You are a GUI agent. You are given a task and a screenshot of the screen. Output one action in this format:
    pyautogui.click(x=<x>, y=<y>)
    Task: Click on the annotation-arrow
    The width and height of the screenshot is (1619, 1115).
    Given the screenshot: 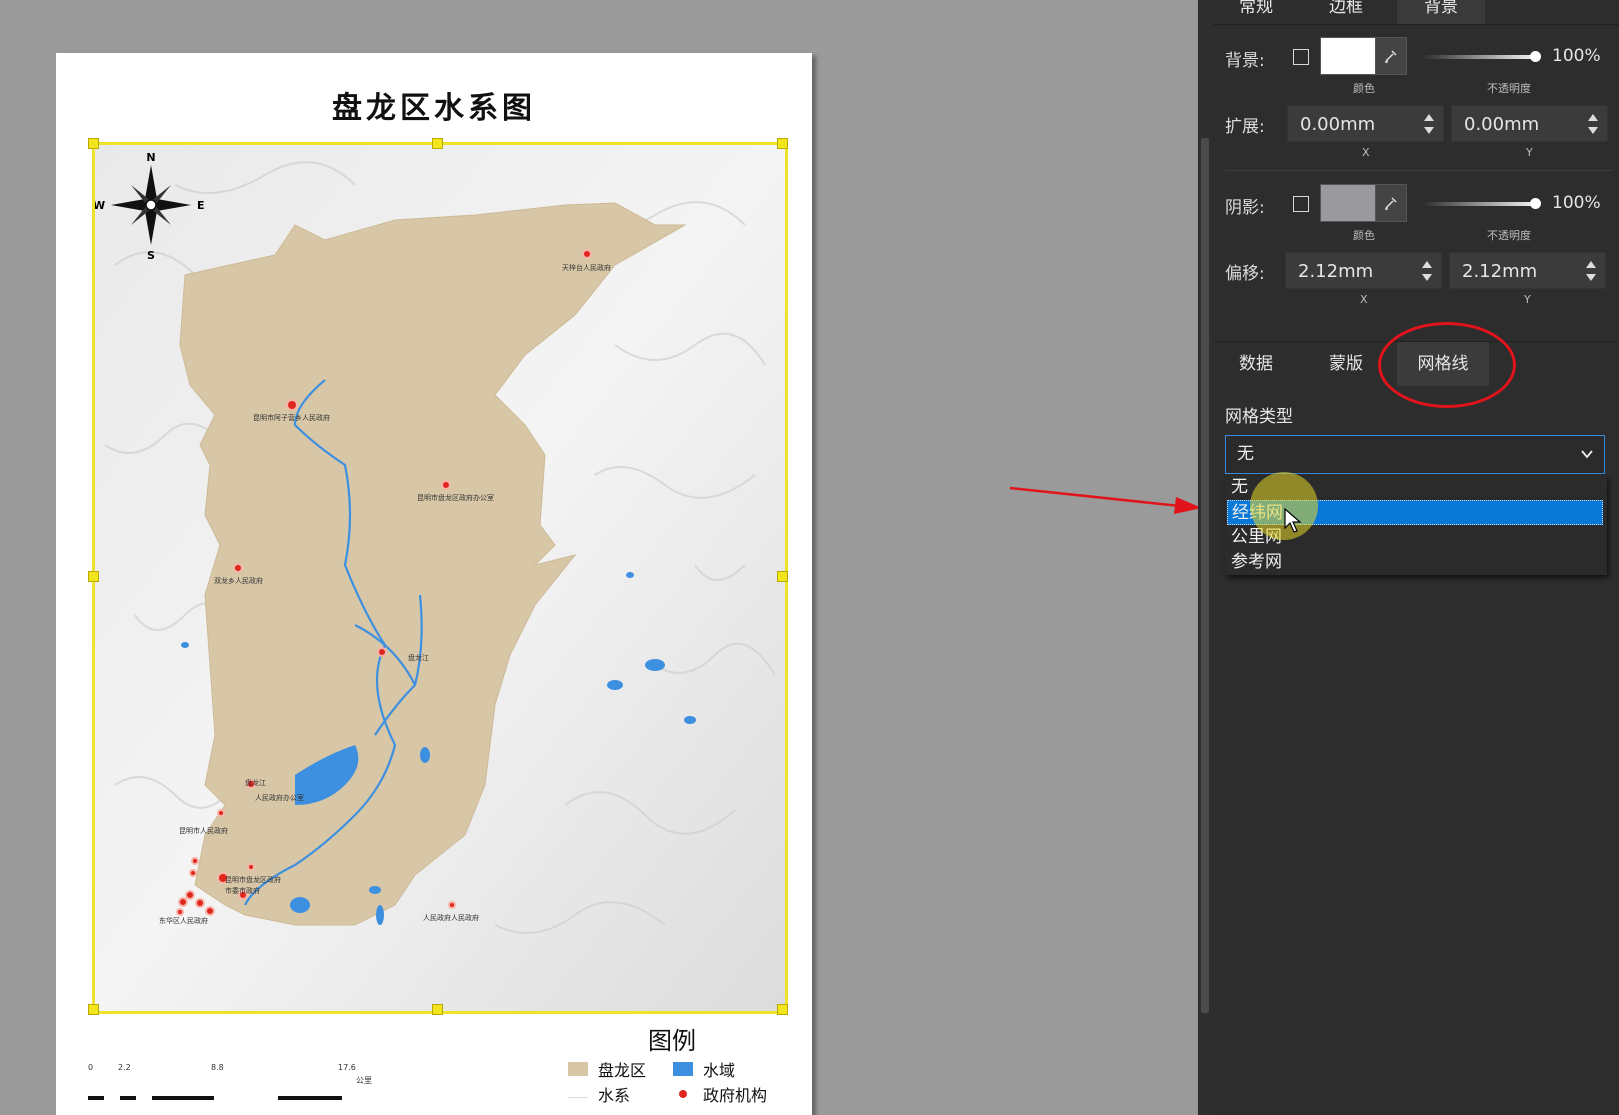 What is the action you would take?
    pyautogui.click(x=1106, y=500)
    